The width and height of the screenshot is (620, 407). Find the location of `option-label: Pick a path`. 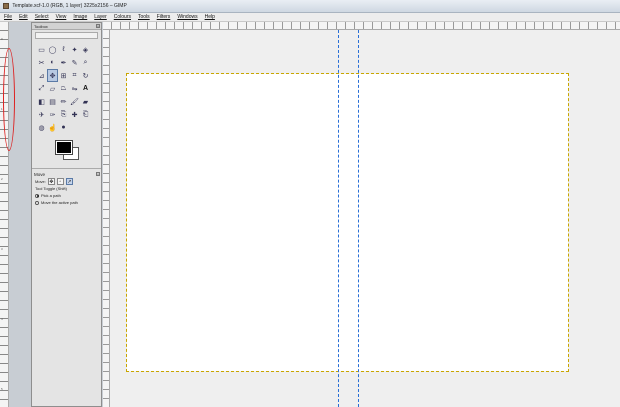

option-label: Pick a path is located at coordinates (51, 195).